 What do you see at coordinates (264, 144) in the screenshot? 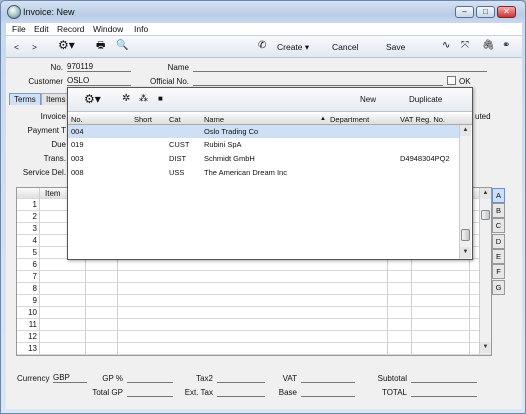
I see `list-row: 019 CUST Rubini SpA` at bounding box center [264, 144].